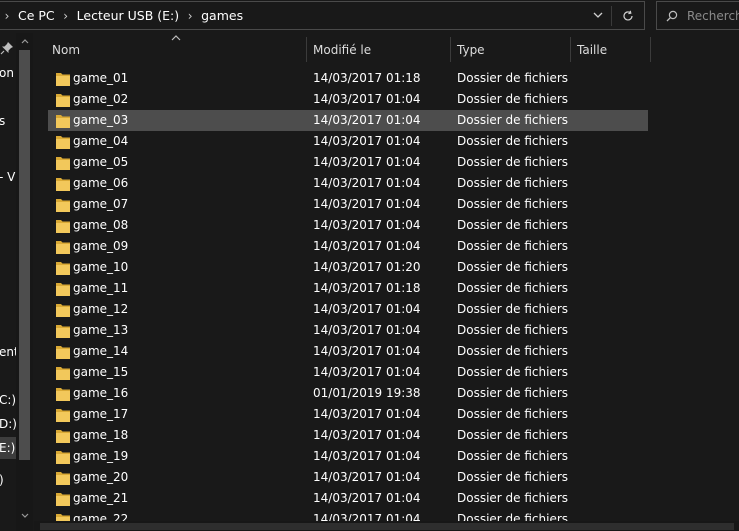 The width and height of the screenshot is (739, 531). I want to click on address-divider, so click(611, 16).